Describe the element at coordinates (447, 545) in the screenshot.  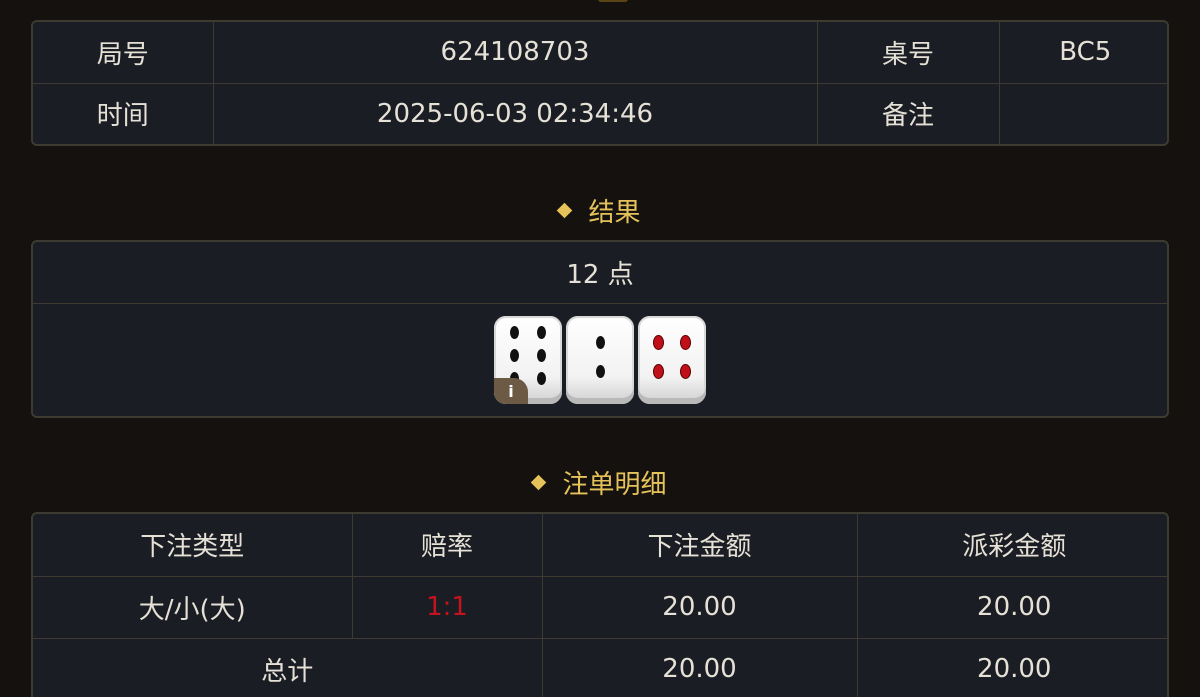
I see `header-odds: 赔率` at that location.